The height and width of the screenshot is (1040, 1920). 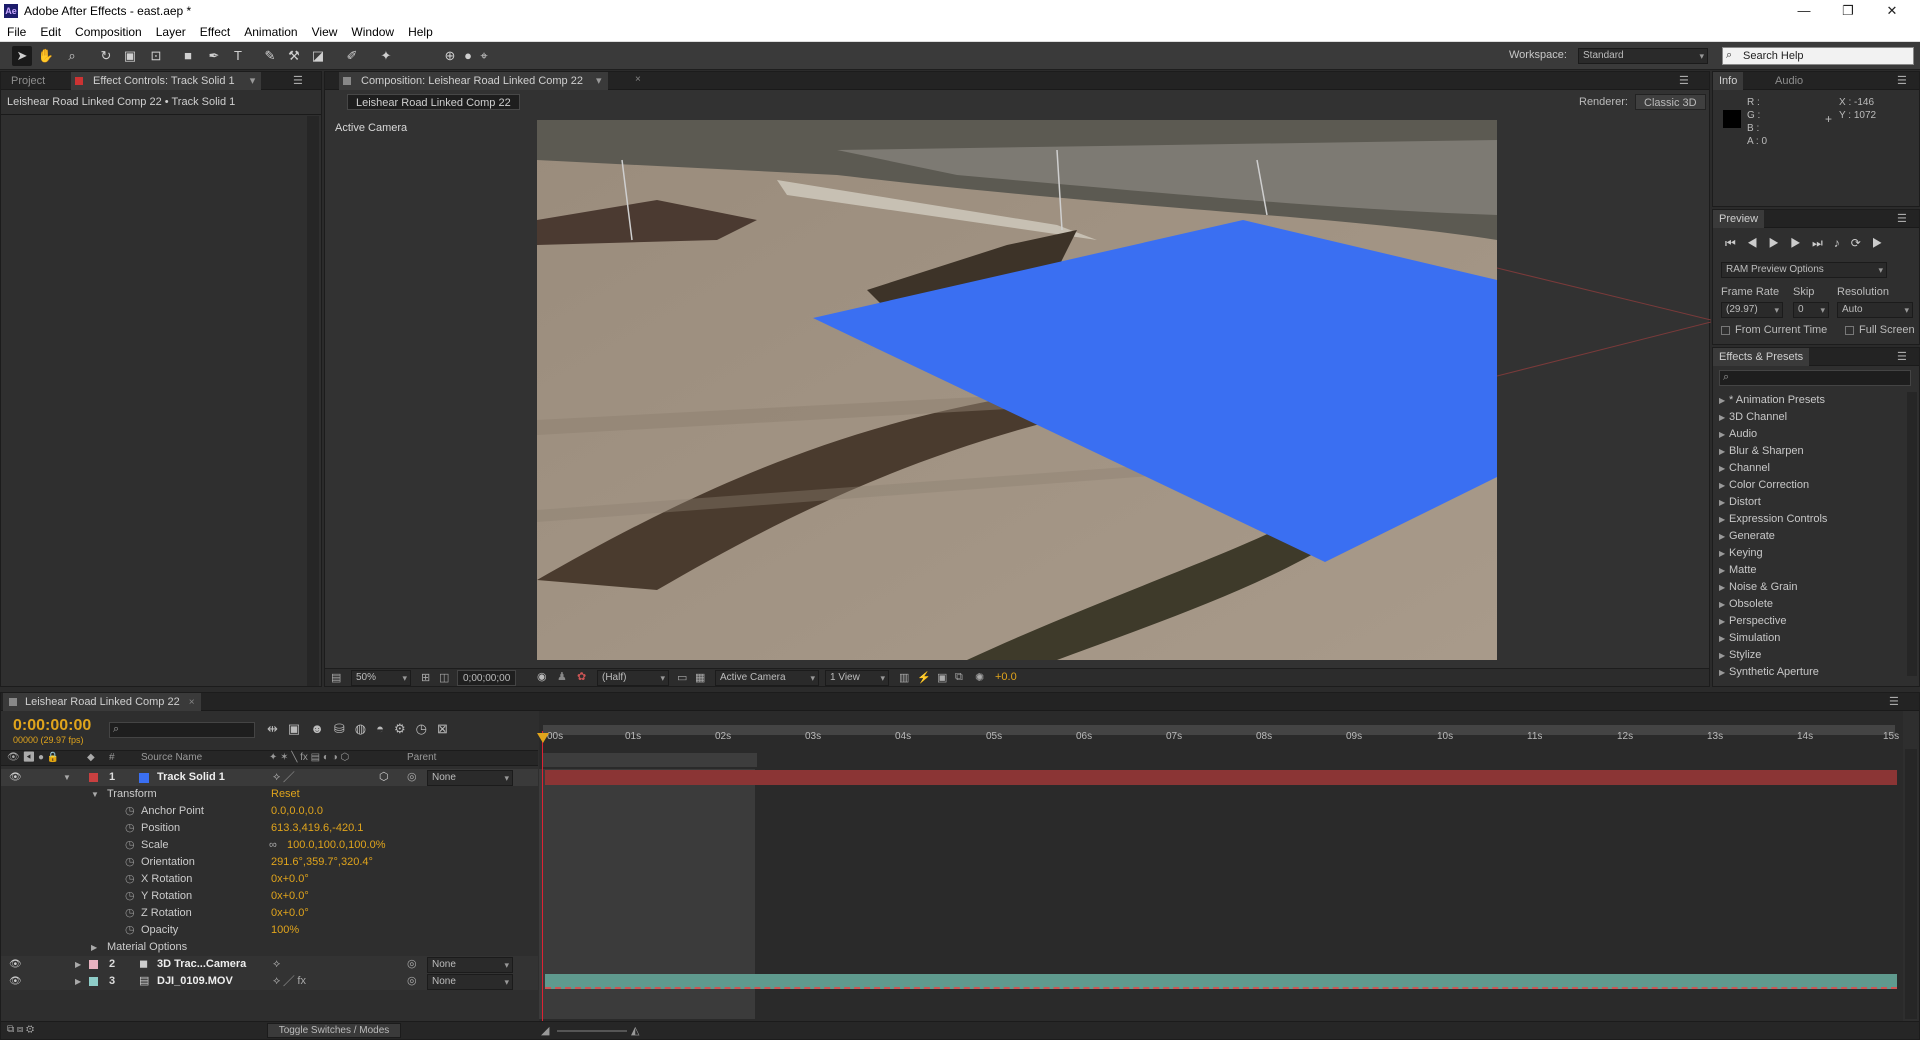 What do you see at coordinates (1769, 672) in the screenshot?
I see `effects-category: ▶ Synthetic Aperture` at bounding box center [1769, 672].